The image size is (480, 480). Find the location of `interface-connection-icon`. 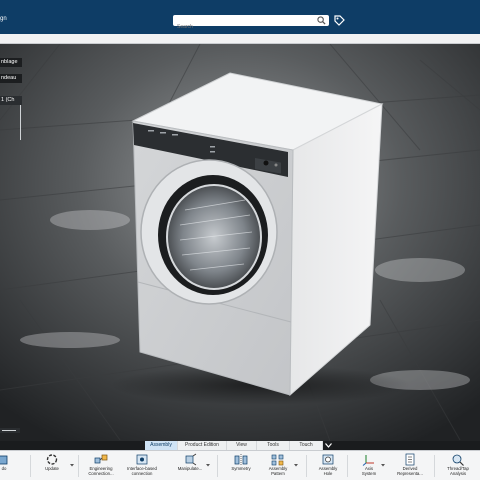

interface-connection-icon is located at coordinates (142, 459).